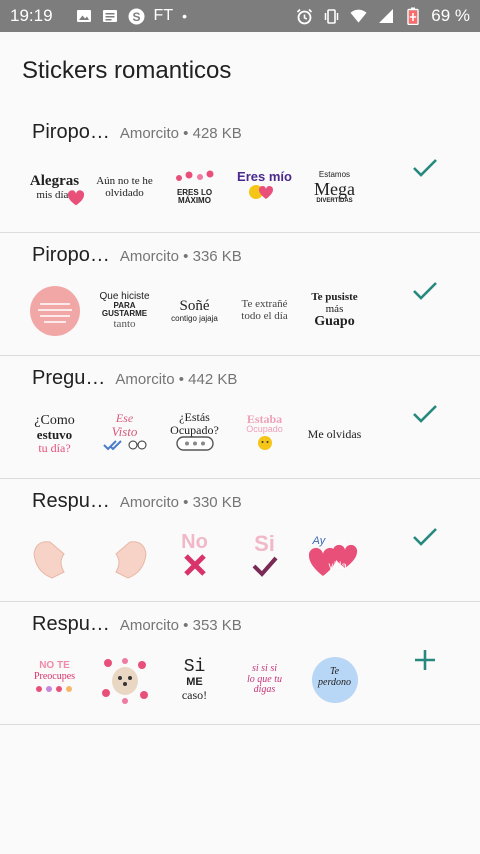 This screenshot has width=480, height=854. Describe the element at coordinates (240, 71) in the screenshot. I see `app-bar: Stickers romanticos` at that location.